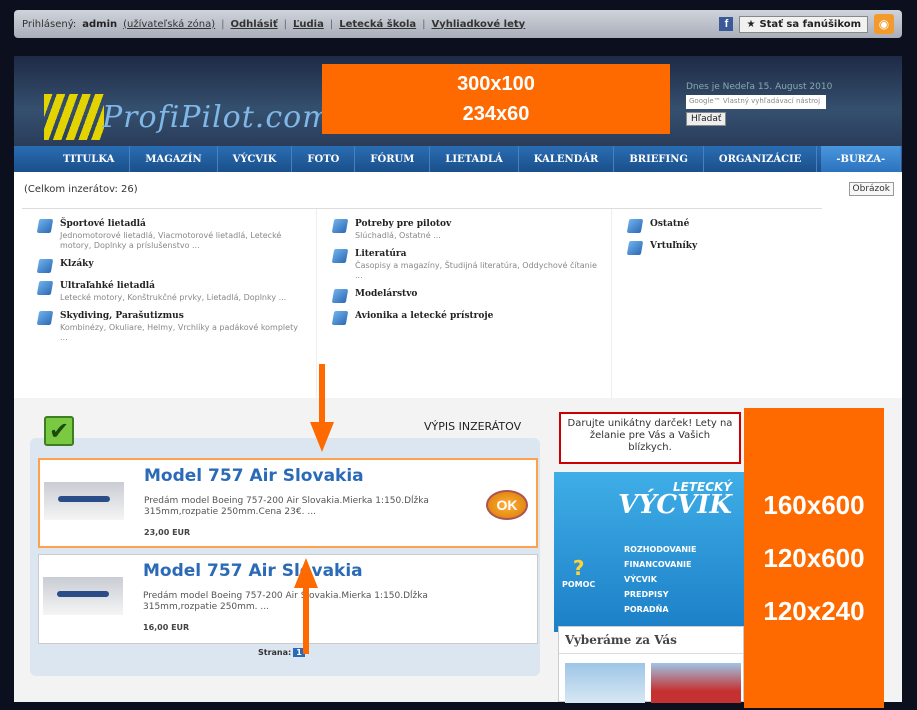 The image size is (917, 710). What do you see at coordinates (181, 224) in the screenshot?
I see `category-title: Športové lietadlá` at bounding box center [181, 224].